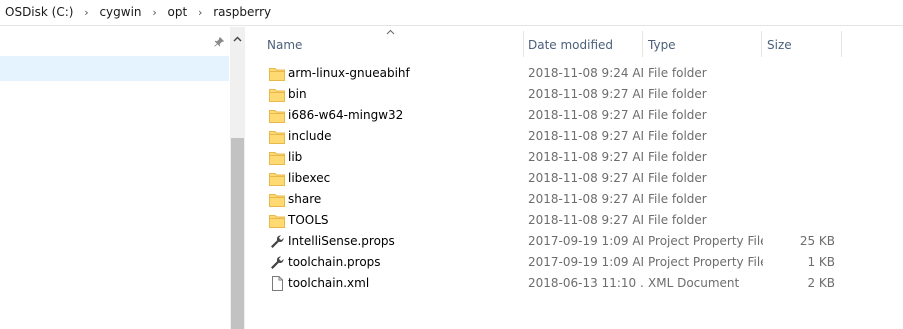 The width and height of the screenshot is (903, 329). I want to click on file-name: lib, so click(295, 157).